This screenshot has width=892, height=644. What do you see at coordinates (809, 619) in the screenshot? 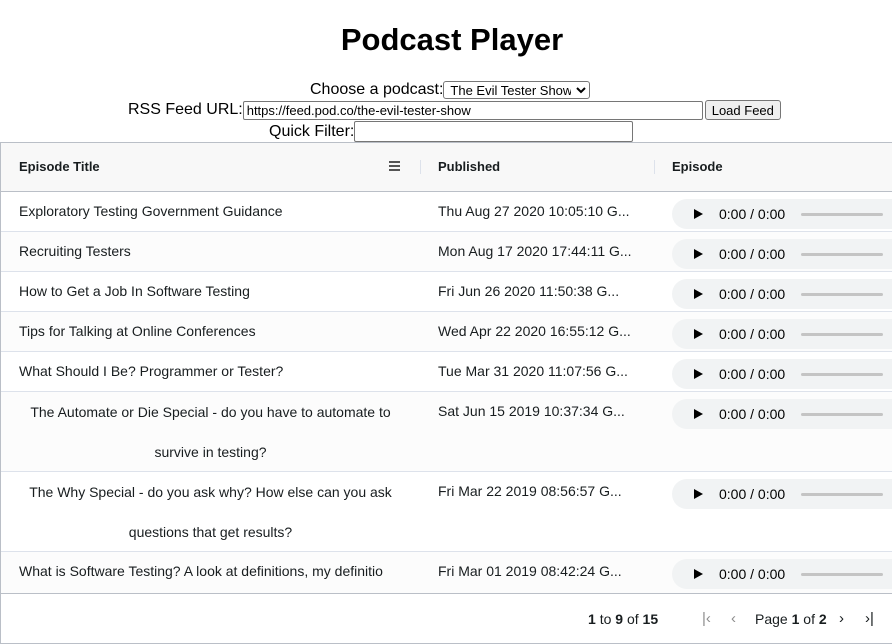
I see `page-of-text: of` at bounding box center [809, 619].